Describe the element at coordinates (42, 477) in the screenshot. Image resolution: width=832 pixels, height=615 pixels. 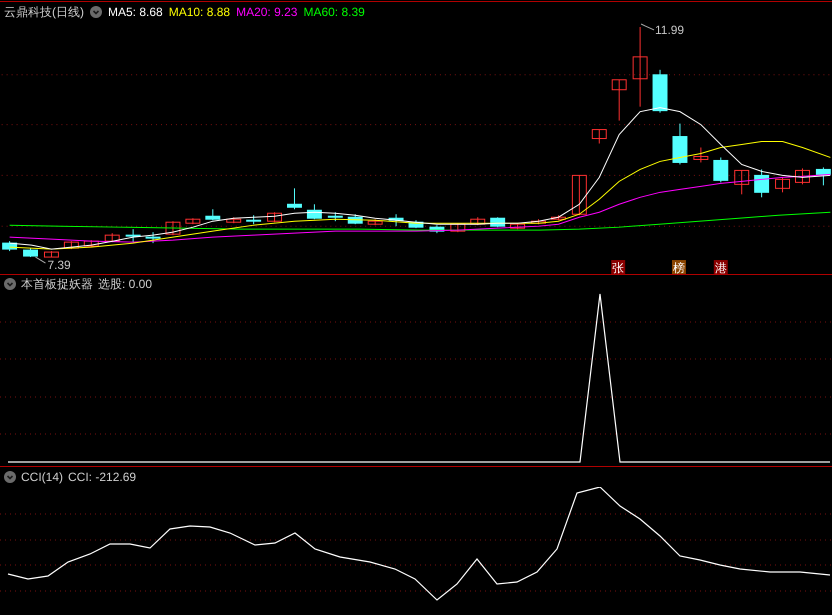
I see `indicator-title: CCI(14)` at that location.